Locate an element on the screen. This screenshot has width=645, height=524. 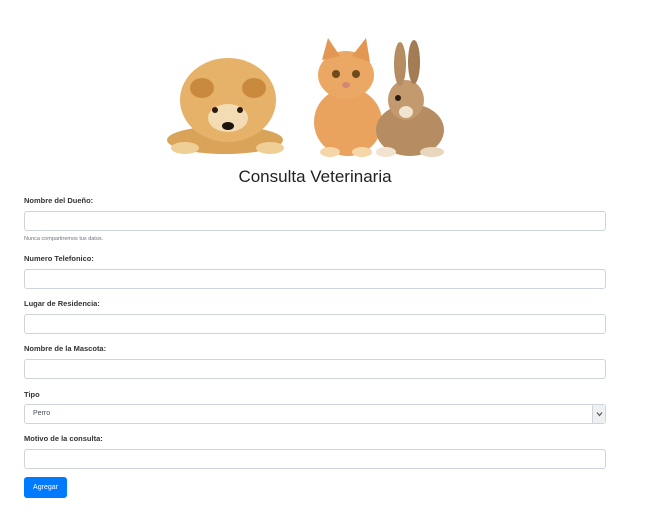
type-label: Tipo is located at coordinates (32, 394).